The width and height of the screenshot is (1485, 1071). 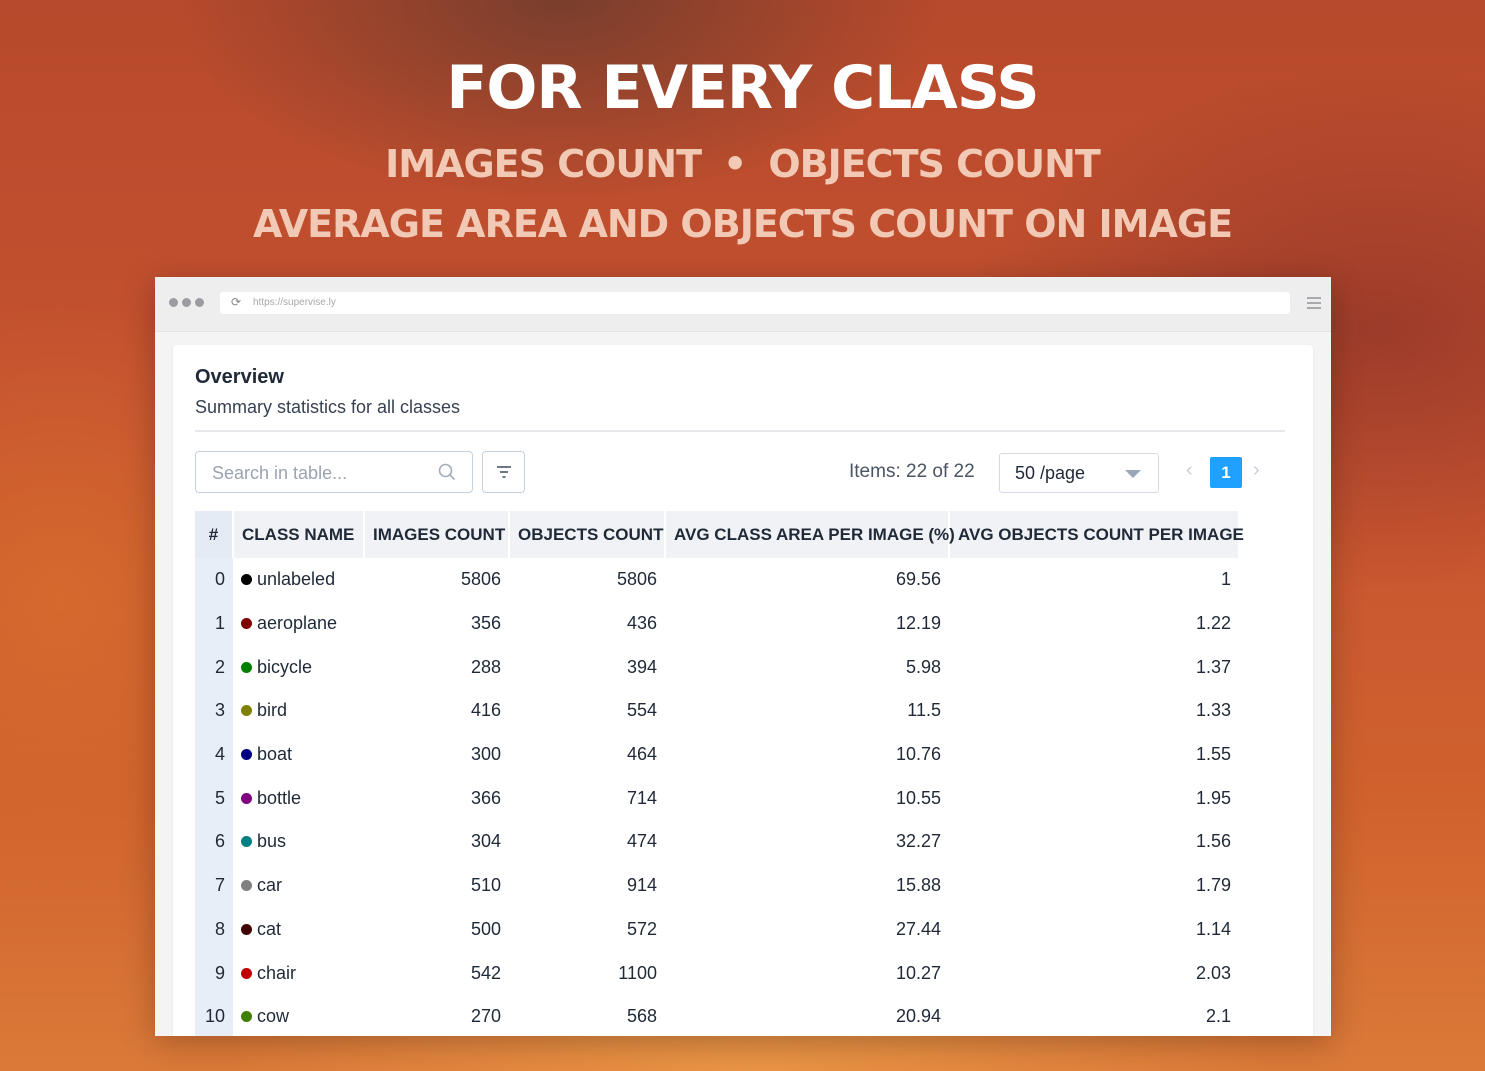 What do you see at coordinates (717, 929) in the screenshot?
I see `table-row: 8 cat 500 572 27.44 1.14` at bounding box center [717, 929].